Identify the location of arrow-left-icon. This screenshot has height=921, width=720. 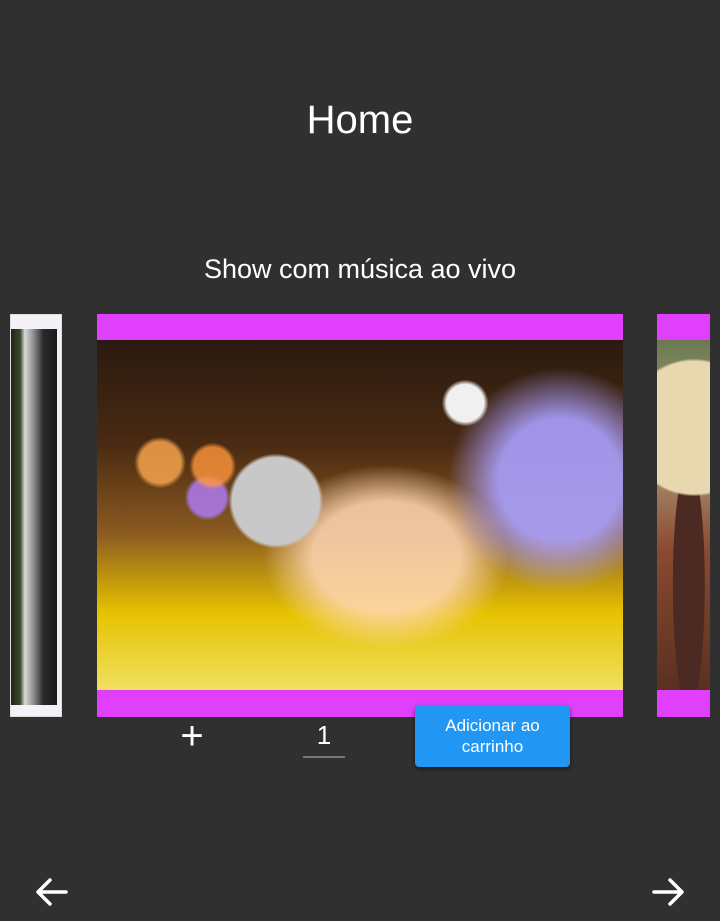
(52, 892).